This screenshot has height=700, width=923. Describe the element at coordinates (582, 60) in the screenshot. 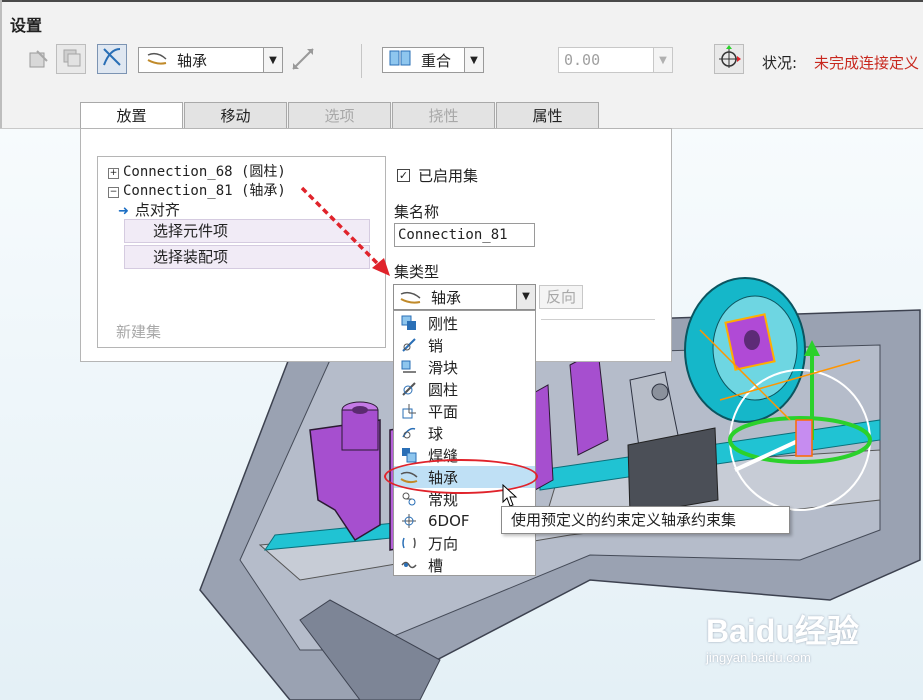

I see `offset-value: 0.00` at that location.